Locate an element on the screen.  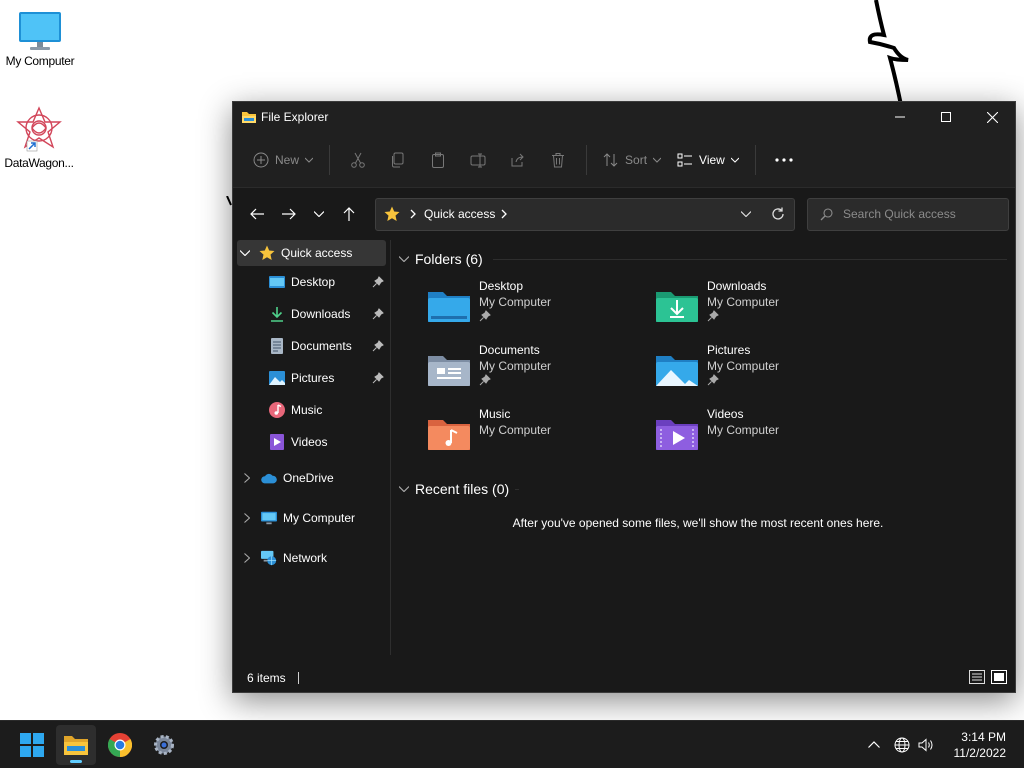
chevron-up-icon is located at coordinates (873, 744).